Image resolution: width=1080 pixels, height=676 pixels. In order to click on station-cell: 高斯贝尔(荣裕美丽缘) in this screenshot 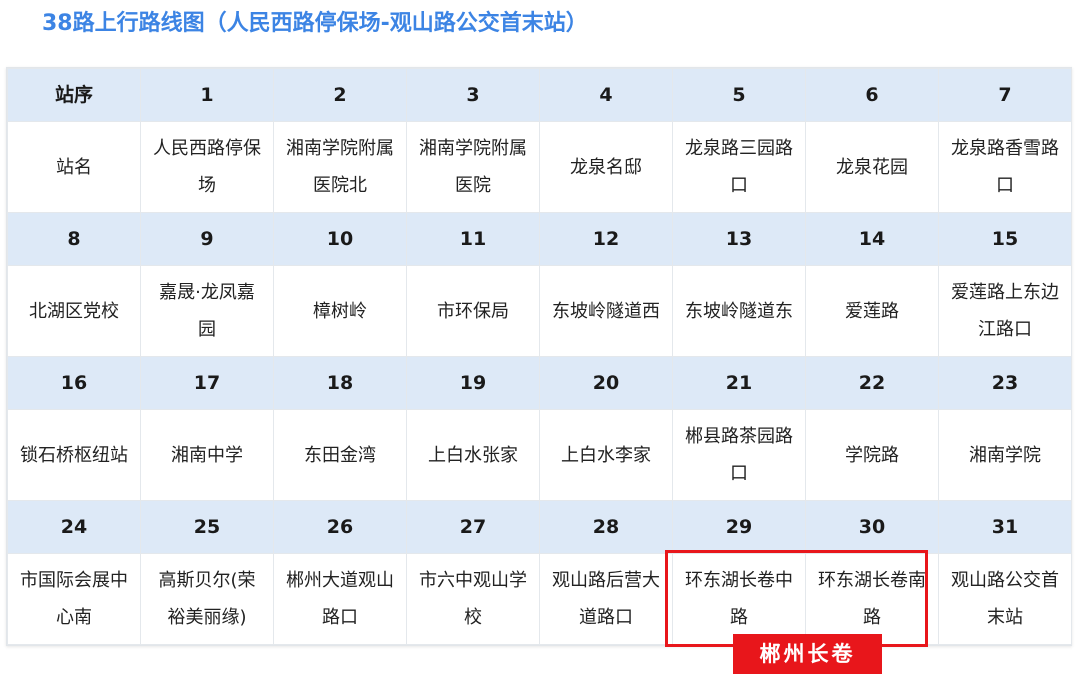, I will do `click(207, 599)`.